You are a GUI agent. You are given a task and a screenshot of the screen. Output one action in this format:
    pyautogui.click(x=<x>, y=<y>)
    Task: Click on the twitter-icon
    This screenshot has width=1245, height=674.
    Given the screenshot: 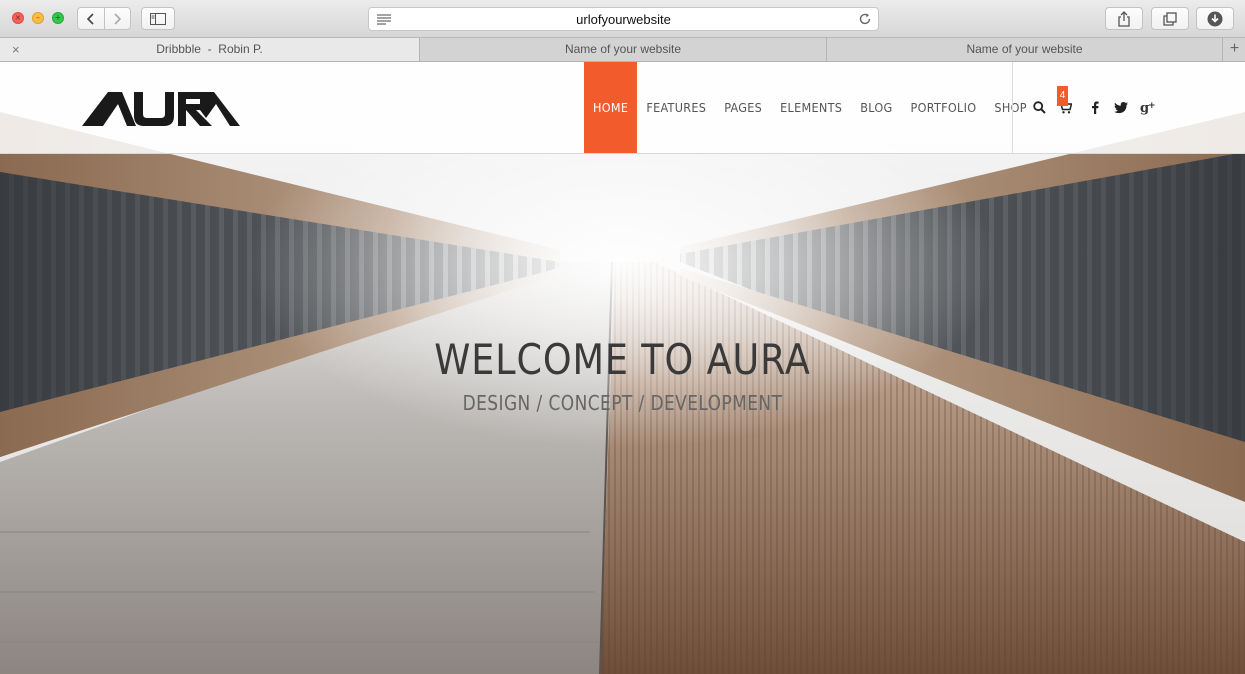 What is the action you would take?
    pyautogui.click(x=1121, y=107)
    